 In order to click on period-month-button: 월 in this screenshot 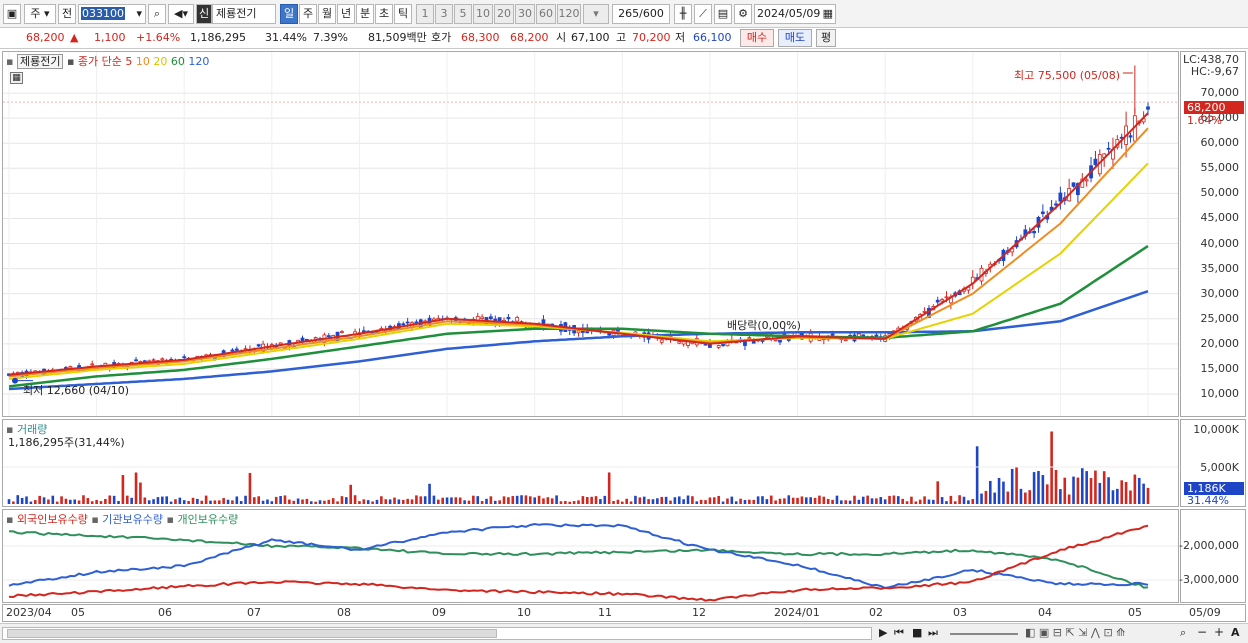, I will do `click(327, 14)`.